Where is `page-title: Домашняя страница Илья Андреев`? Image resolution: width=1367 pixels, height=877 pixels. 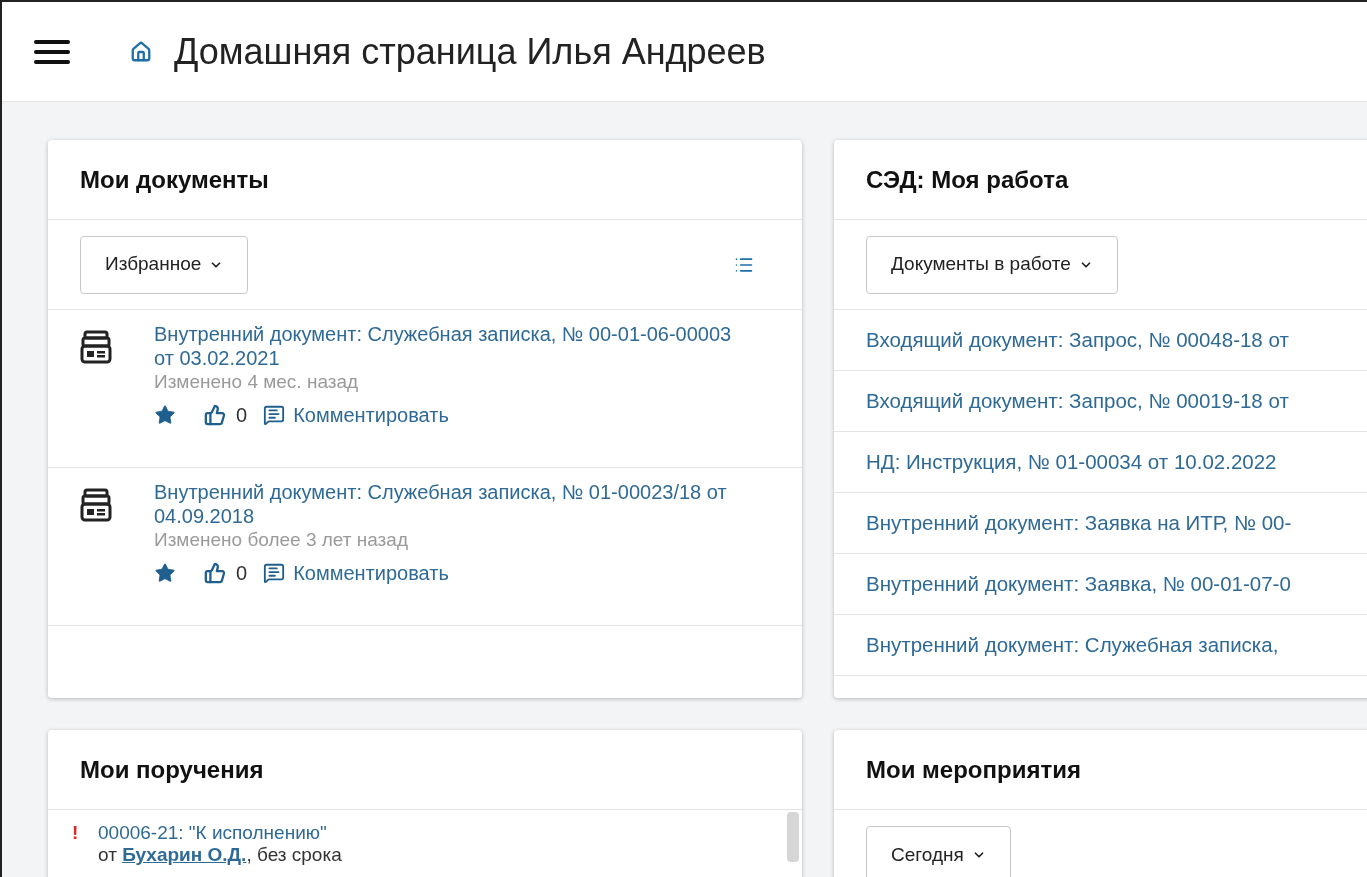
page-title: Домашняя страница Илья Андреев is located at coordinates (470, 51).